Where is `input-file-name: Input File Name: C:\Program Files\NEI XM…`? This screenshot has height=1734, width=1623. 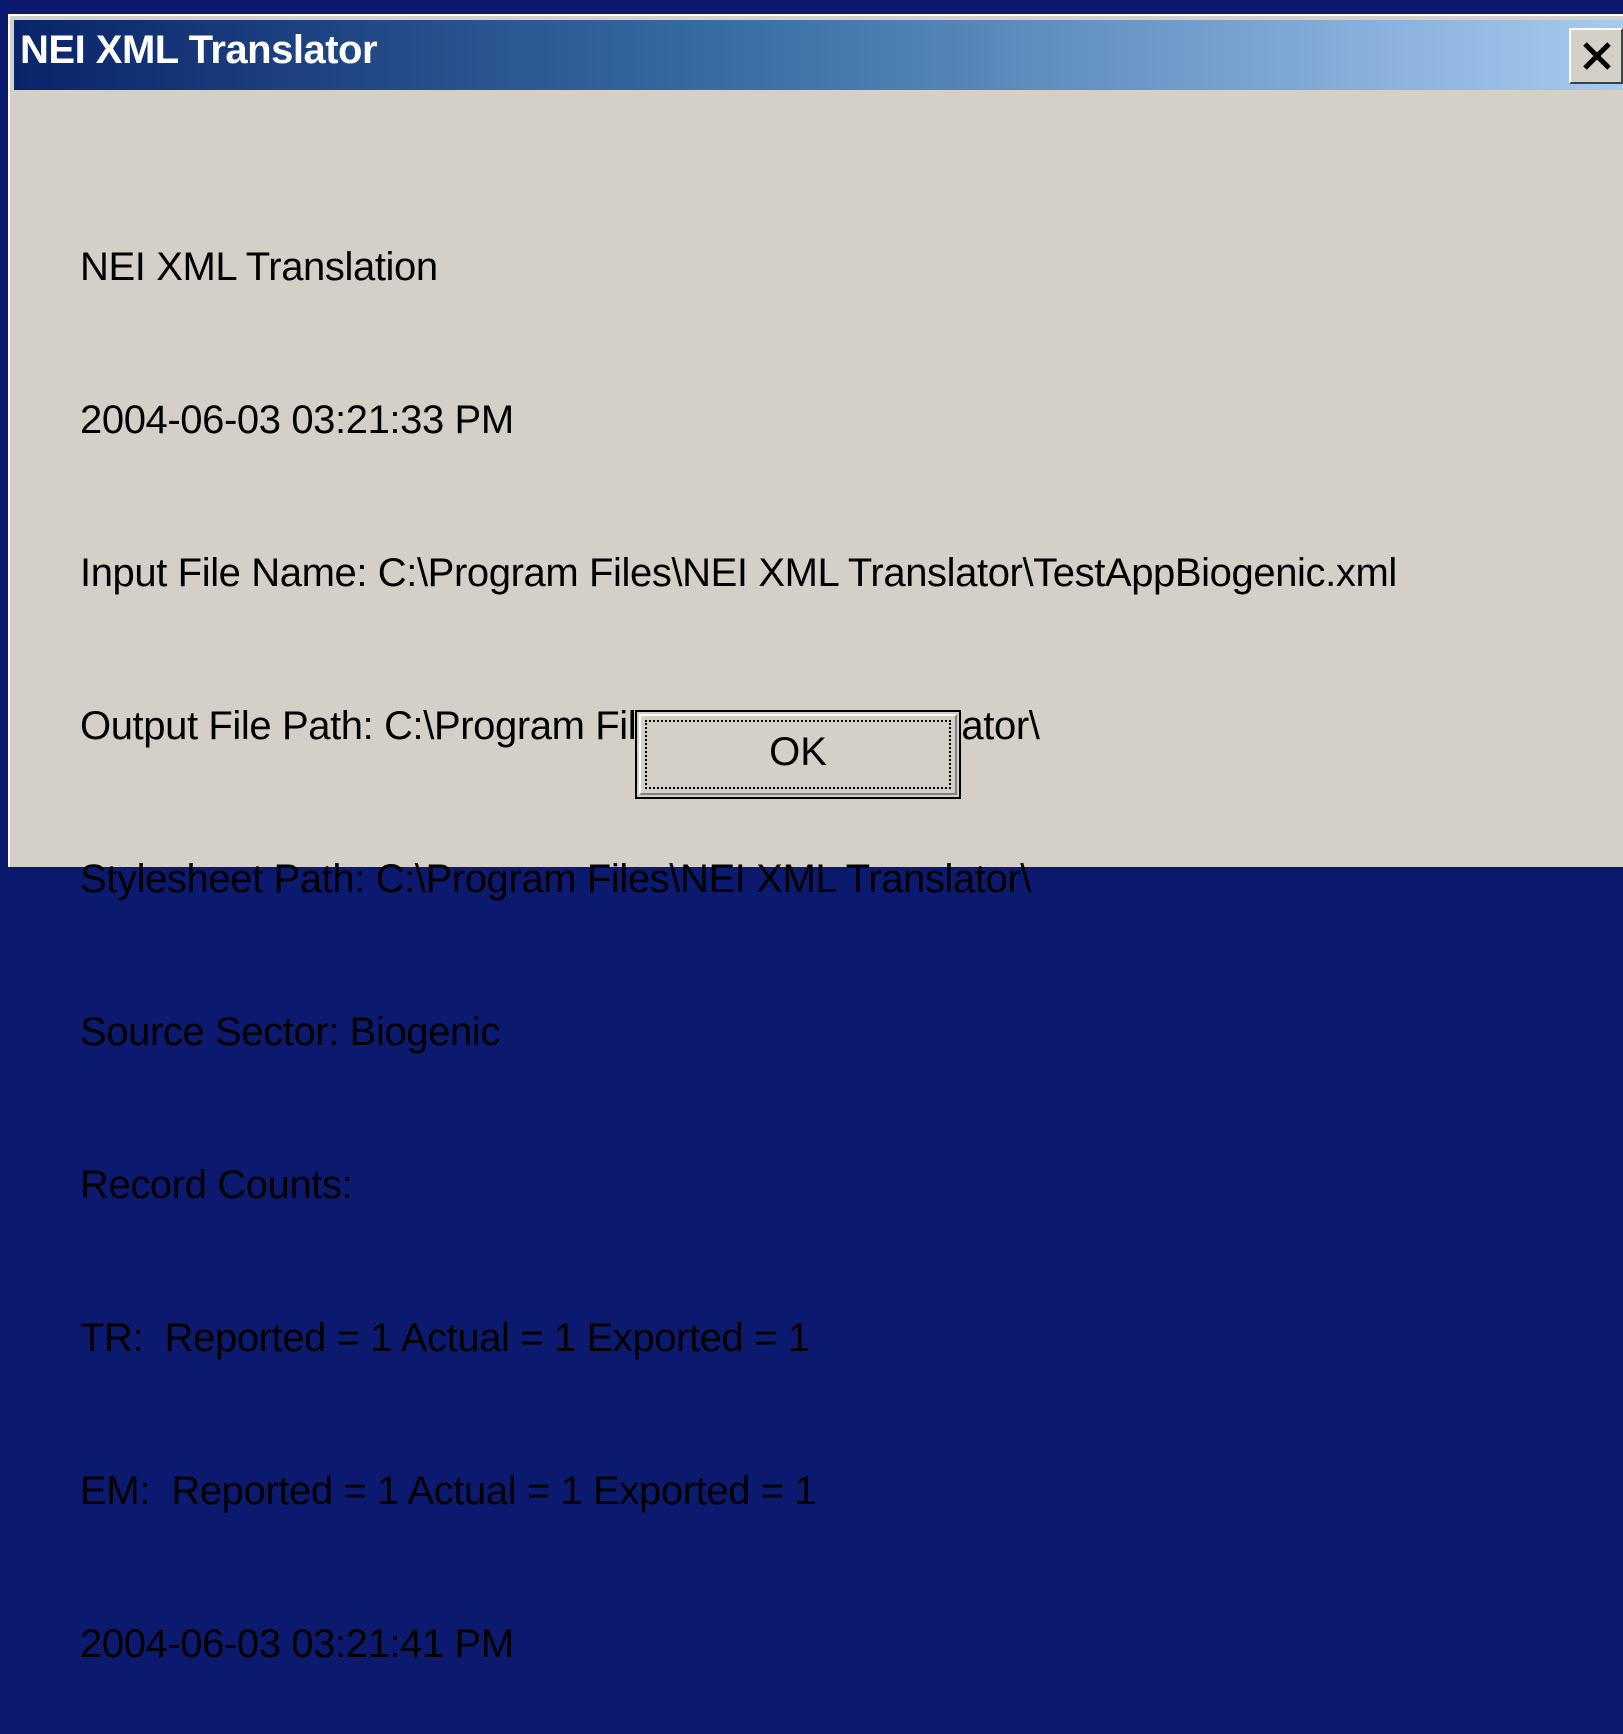
input-file-name: Input File Name: C:\Program Files\NEI XM… is located at coordinates (738, 573).